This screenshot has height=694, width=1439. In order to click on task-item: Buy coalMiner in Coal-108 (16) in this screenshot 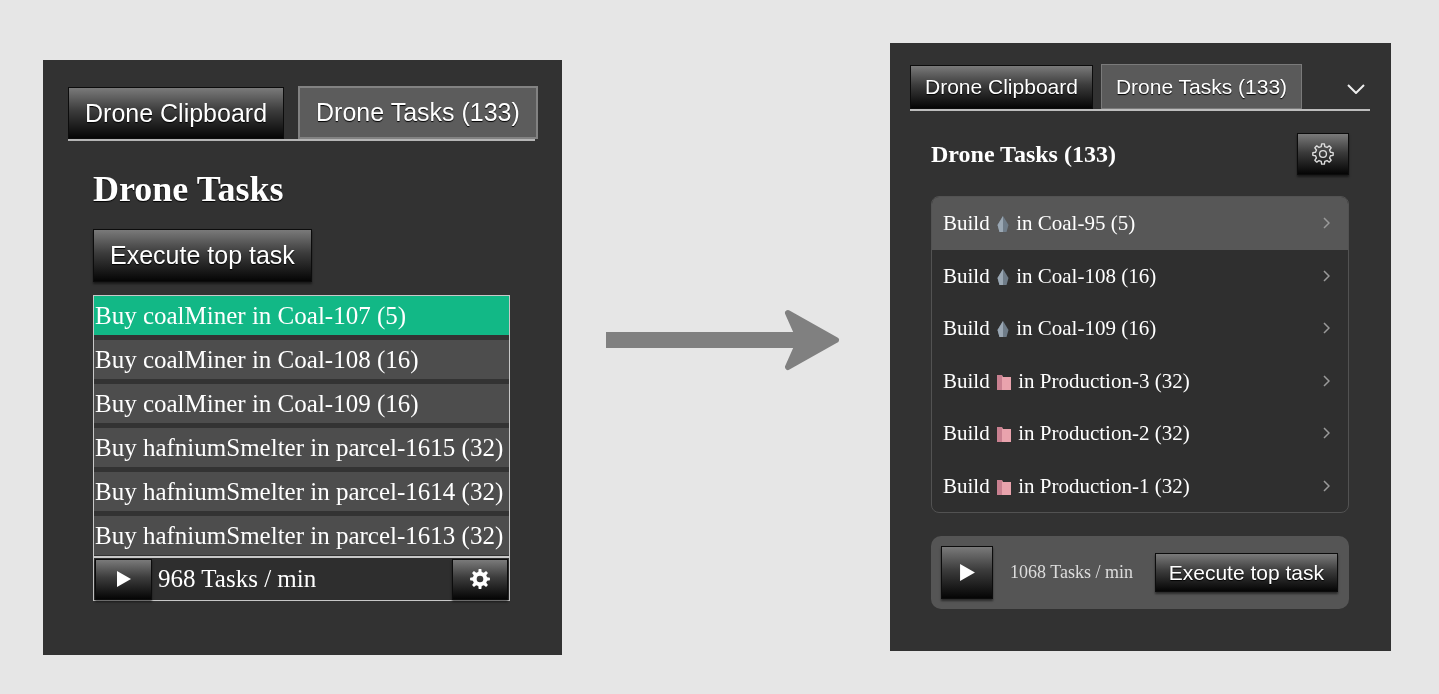, I will do `click(301, 359)`.